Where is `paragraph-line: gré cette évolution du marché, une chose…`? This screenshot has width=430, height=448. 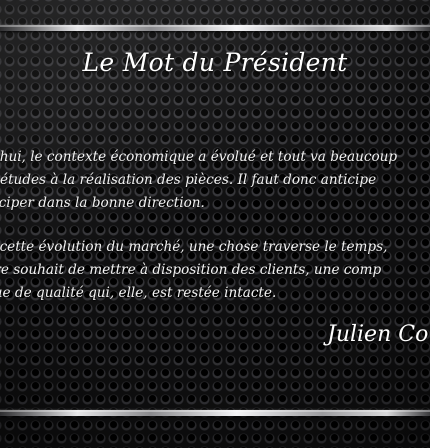 paragraph-line: gré cette évolution du marché, une chose… is located at coordinates (194, 247).